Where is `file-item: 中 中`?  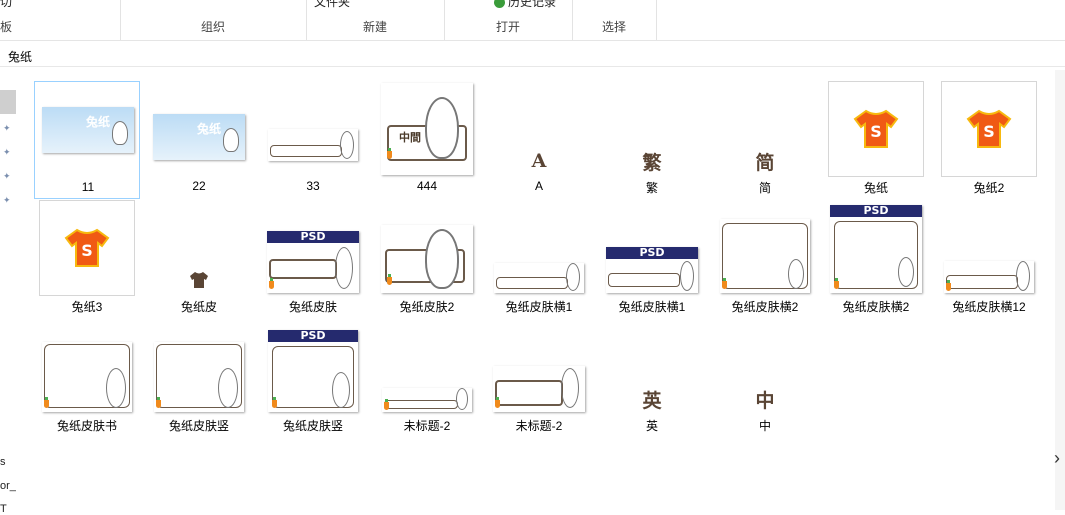 file-item: 中 中 is located at coordinates (765, 378).